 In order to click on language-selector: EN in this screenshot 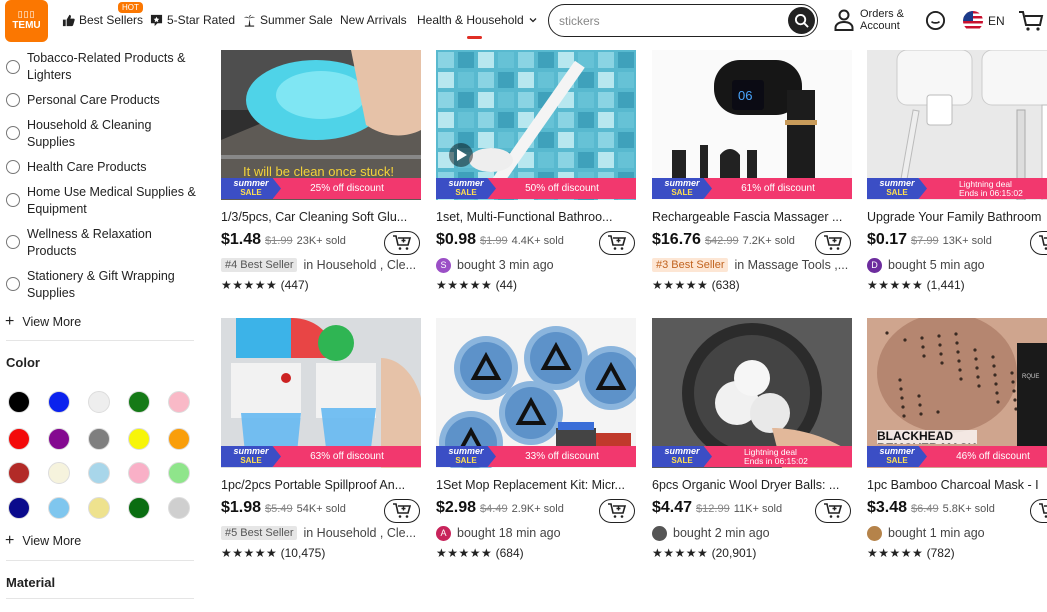, I will do `click(984, 21)`.